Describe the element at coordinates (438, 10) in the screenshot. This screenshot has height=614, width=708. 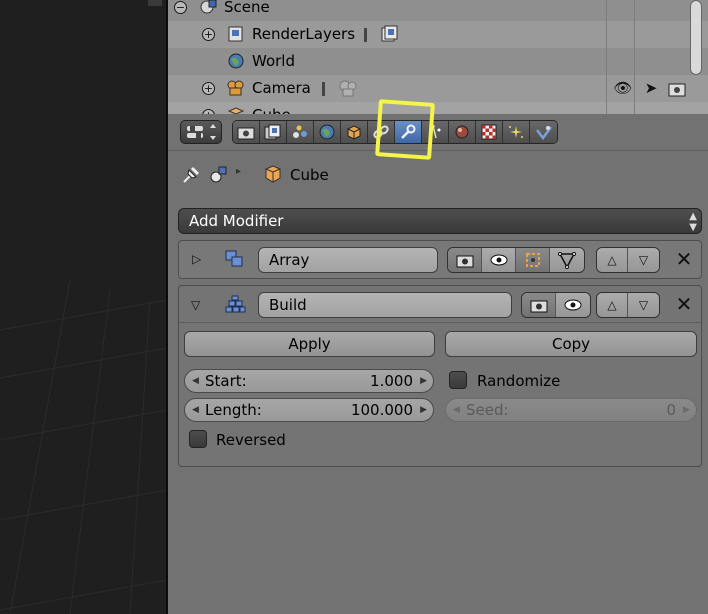
I see `outliner-row-scene: − Scene` at that location.